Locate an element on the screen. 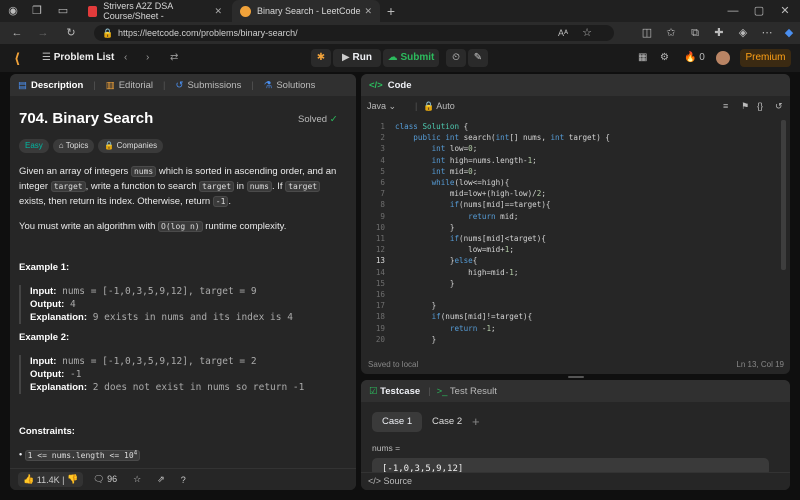 The image size is (800, 500). add-case-icon: + is located at coordinates (476, 421).